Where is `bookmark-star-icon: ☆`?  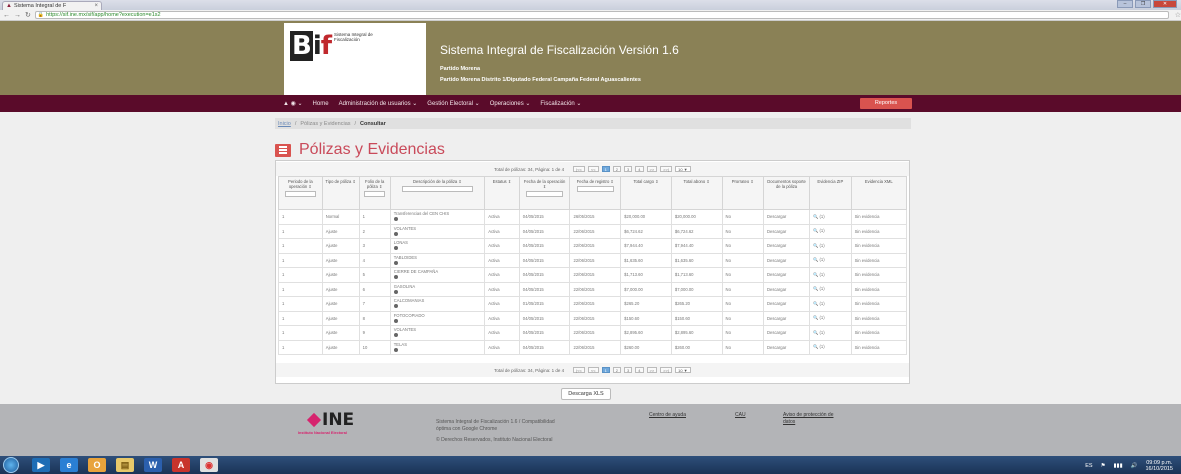
bookmark-star-icon: ☆ is located at coordinates (1178, 15).